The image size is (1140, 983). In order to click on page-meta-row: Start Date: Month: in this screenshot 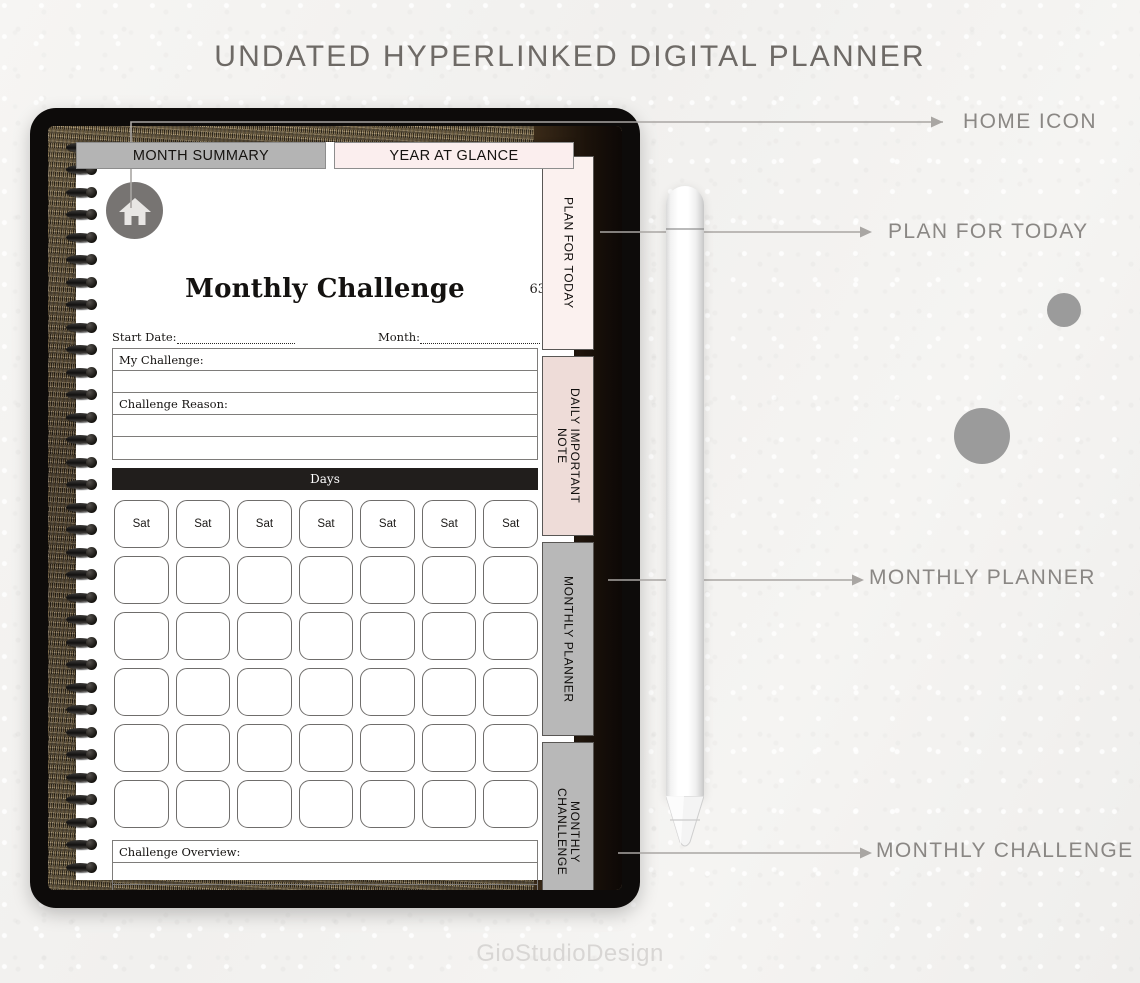, I will do `click(326, 337)`.